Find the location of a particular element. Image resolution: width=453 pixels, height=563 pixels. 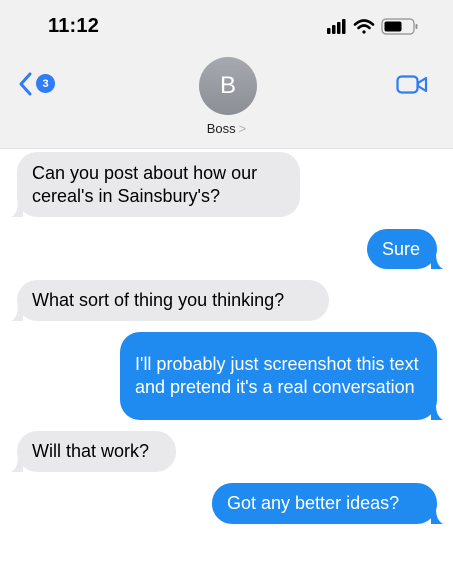

message-text: Sure is located at coordinates (401, 248).